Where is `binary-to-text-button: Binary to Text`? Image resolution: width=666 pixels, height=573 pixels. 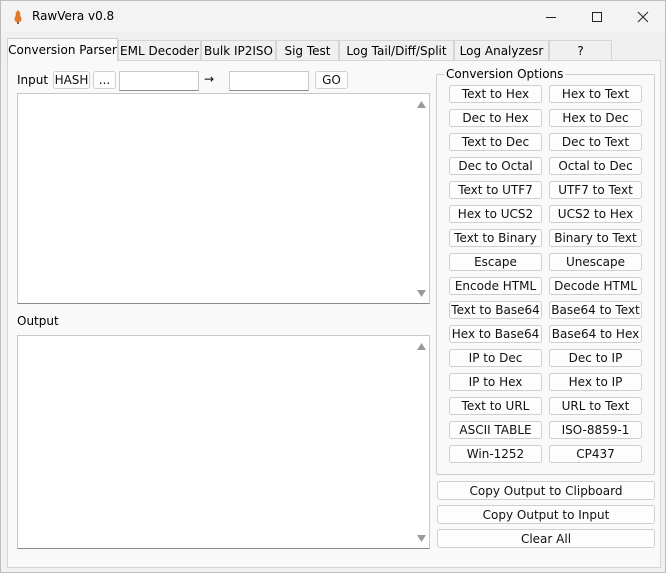
binary-to-text-button: Binary to Text is located at coordinates (595, 238).